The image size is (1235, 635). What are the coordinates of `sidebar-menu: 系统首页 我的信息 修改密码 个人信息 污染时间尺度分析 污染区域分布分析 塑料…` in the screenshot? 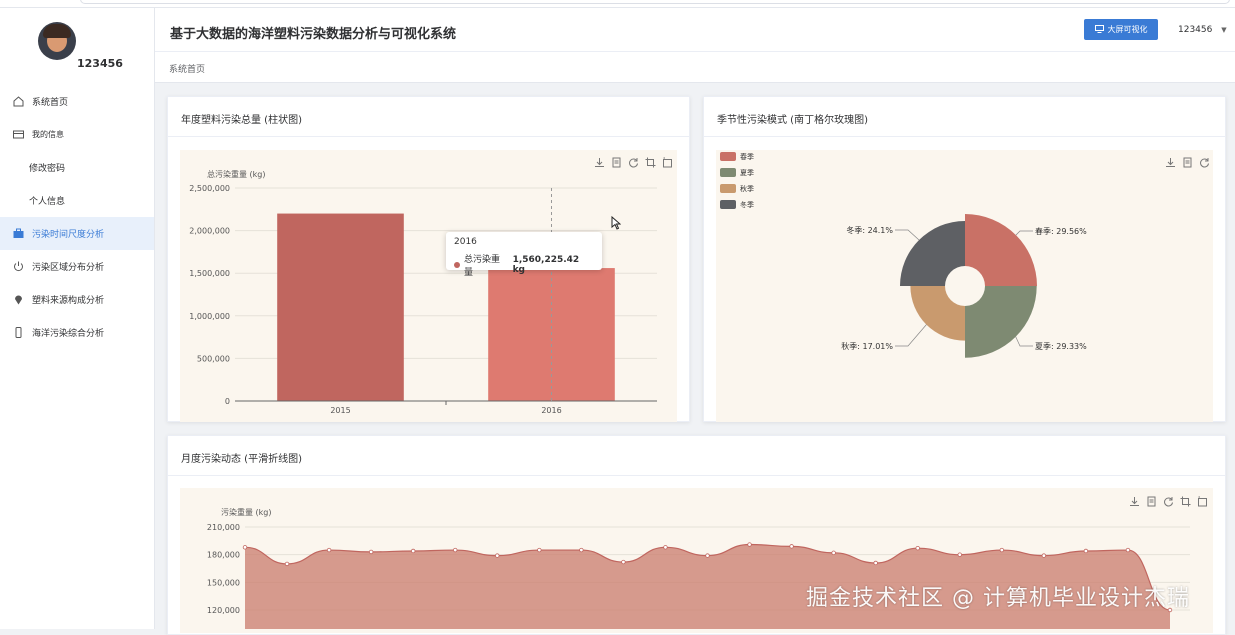 It's located at (77, 217).